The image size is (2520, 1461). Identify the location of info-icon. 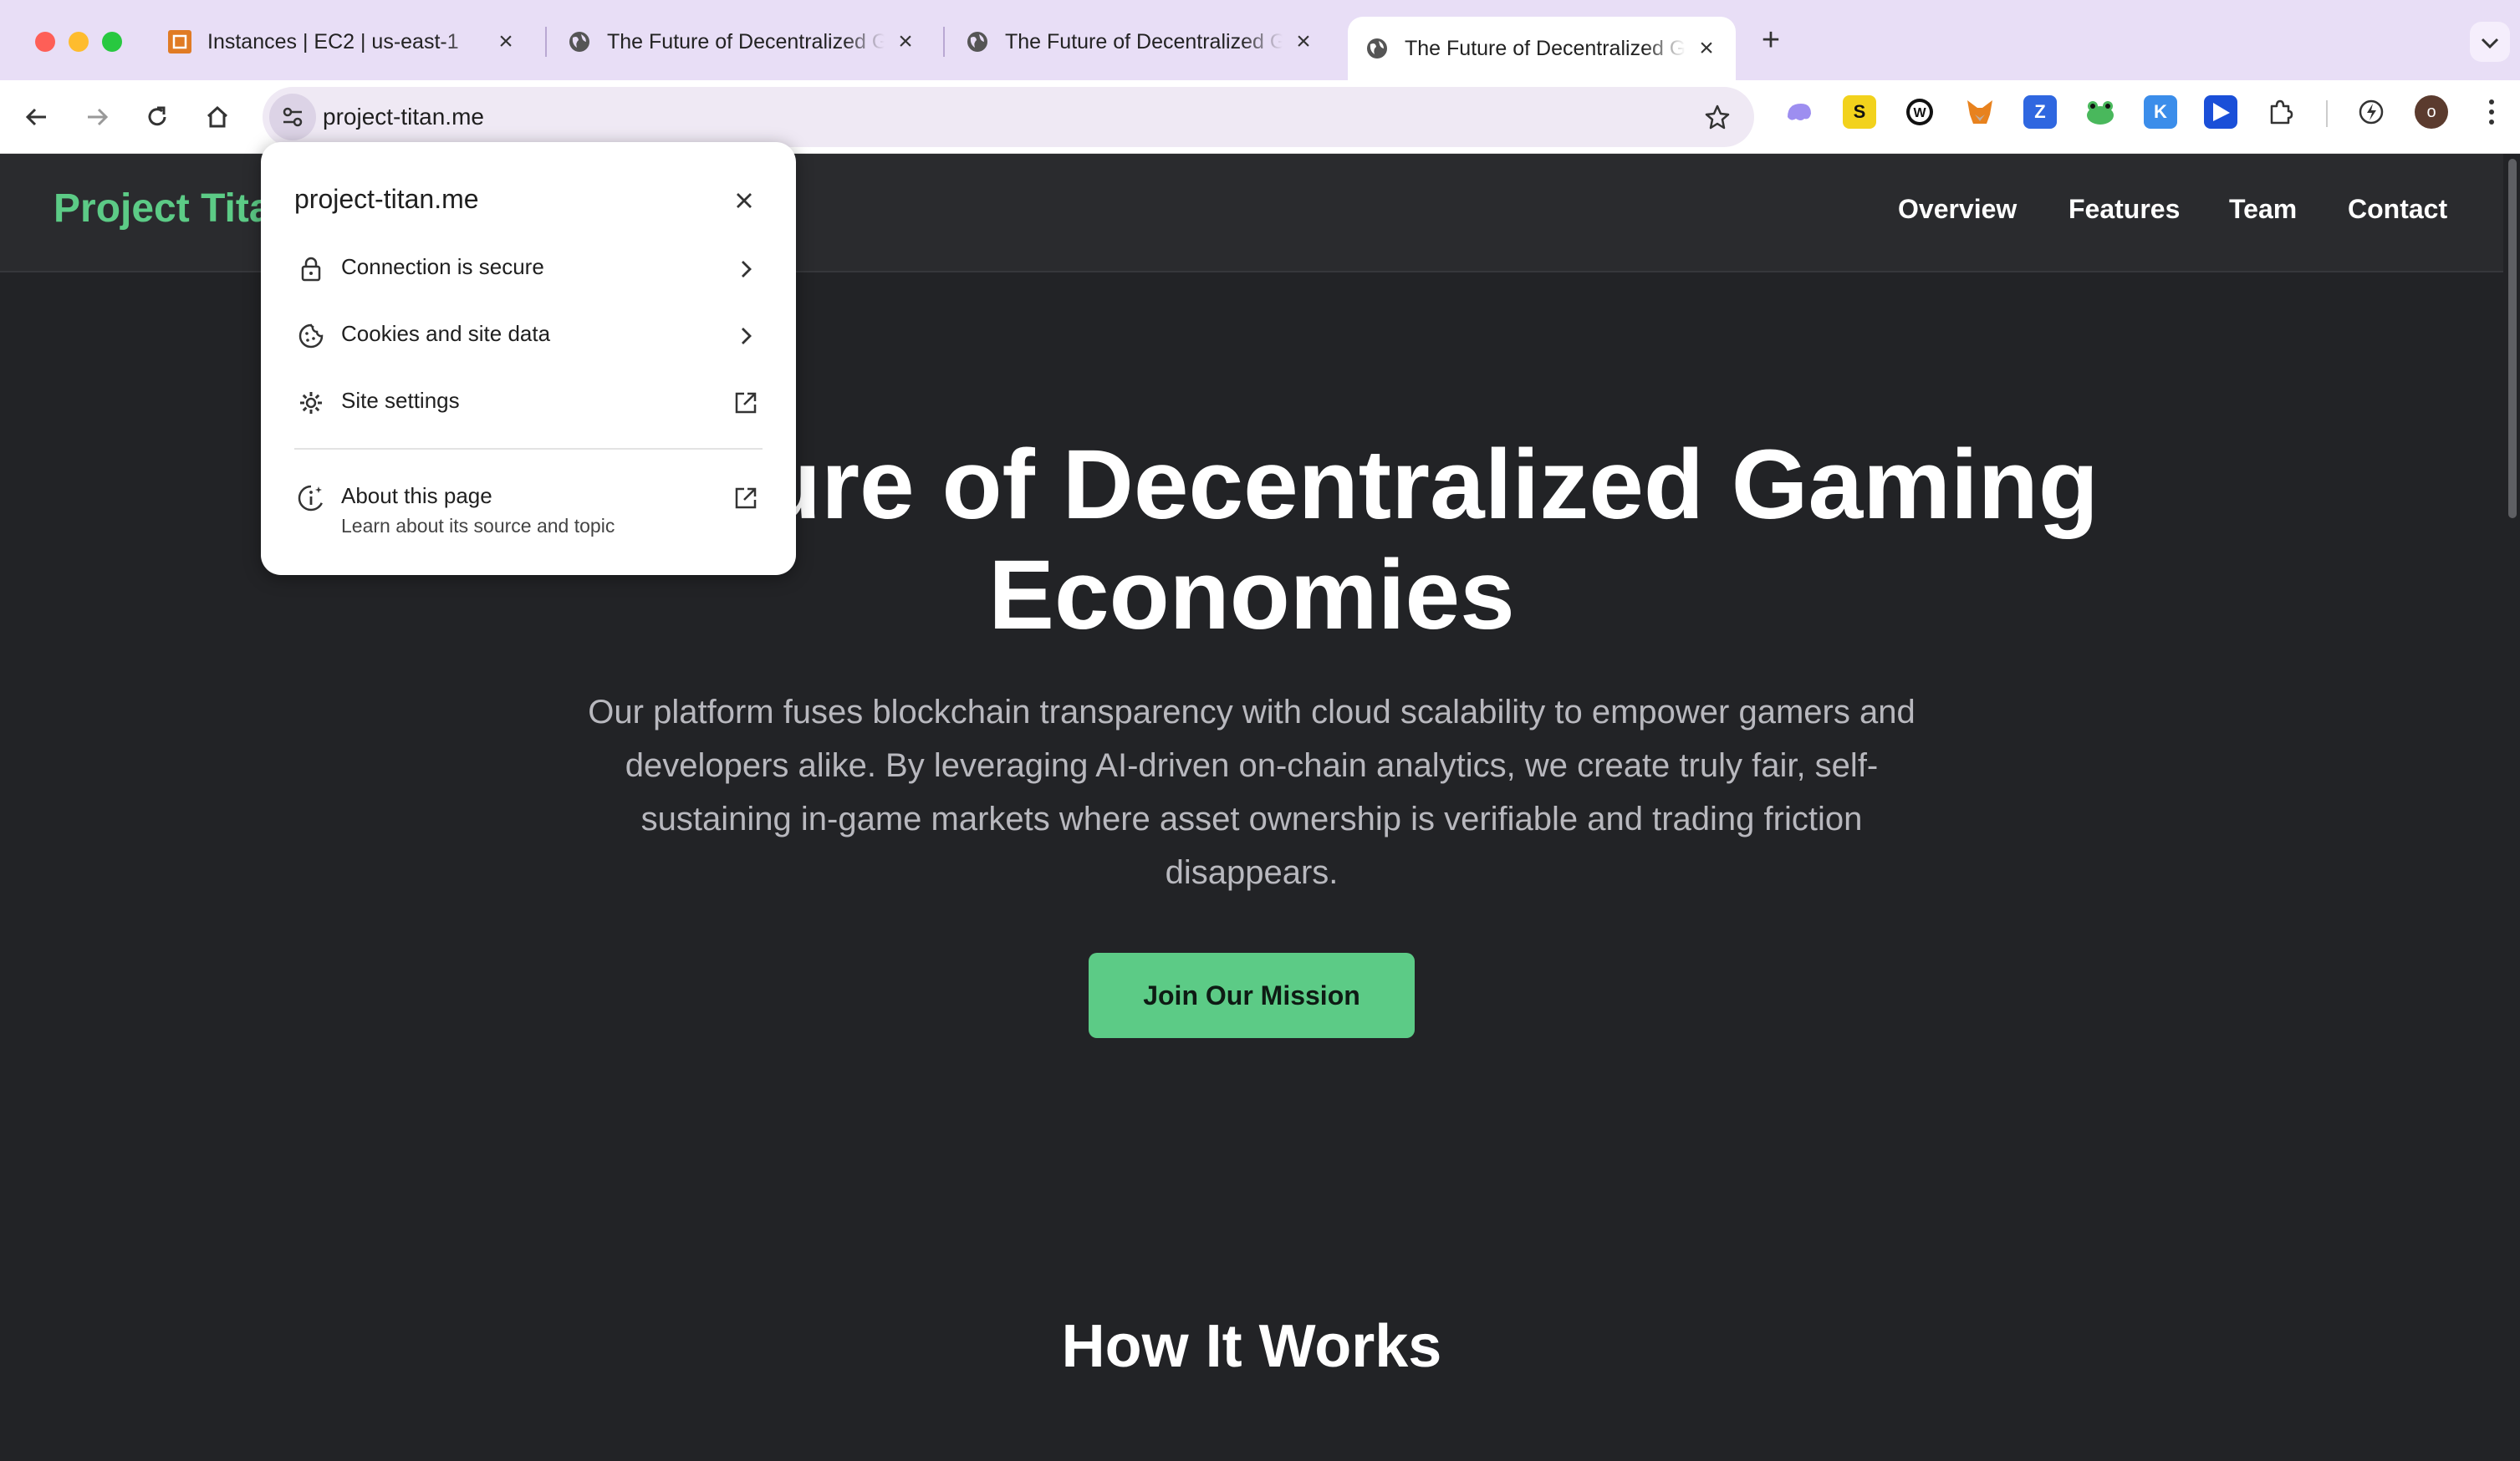
(311, 498).